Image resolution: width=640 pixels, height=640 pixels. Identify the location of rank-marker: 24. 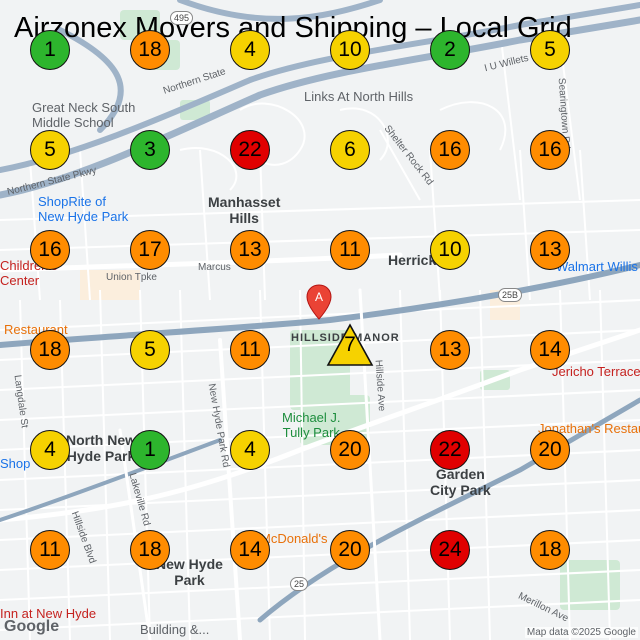
(450, 550).